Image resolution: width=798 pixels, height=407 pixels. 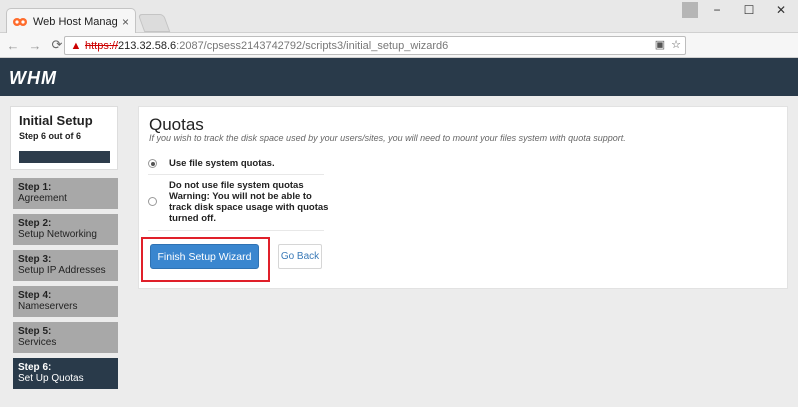 I want to click on sidebar-step-1: Step 1: Agreement, so click(x=65, y=193).